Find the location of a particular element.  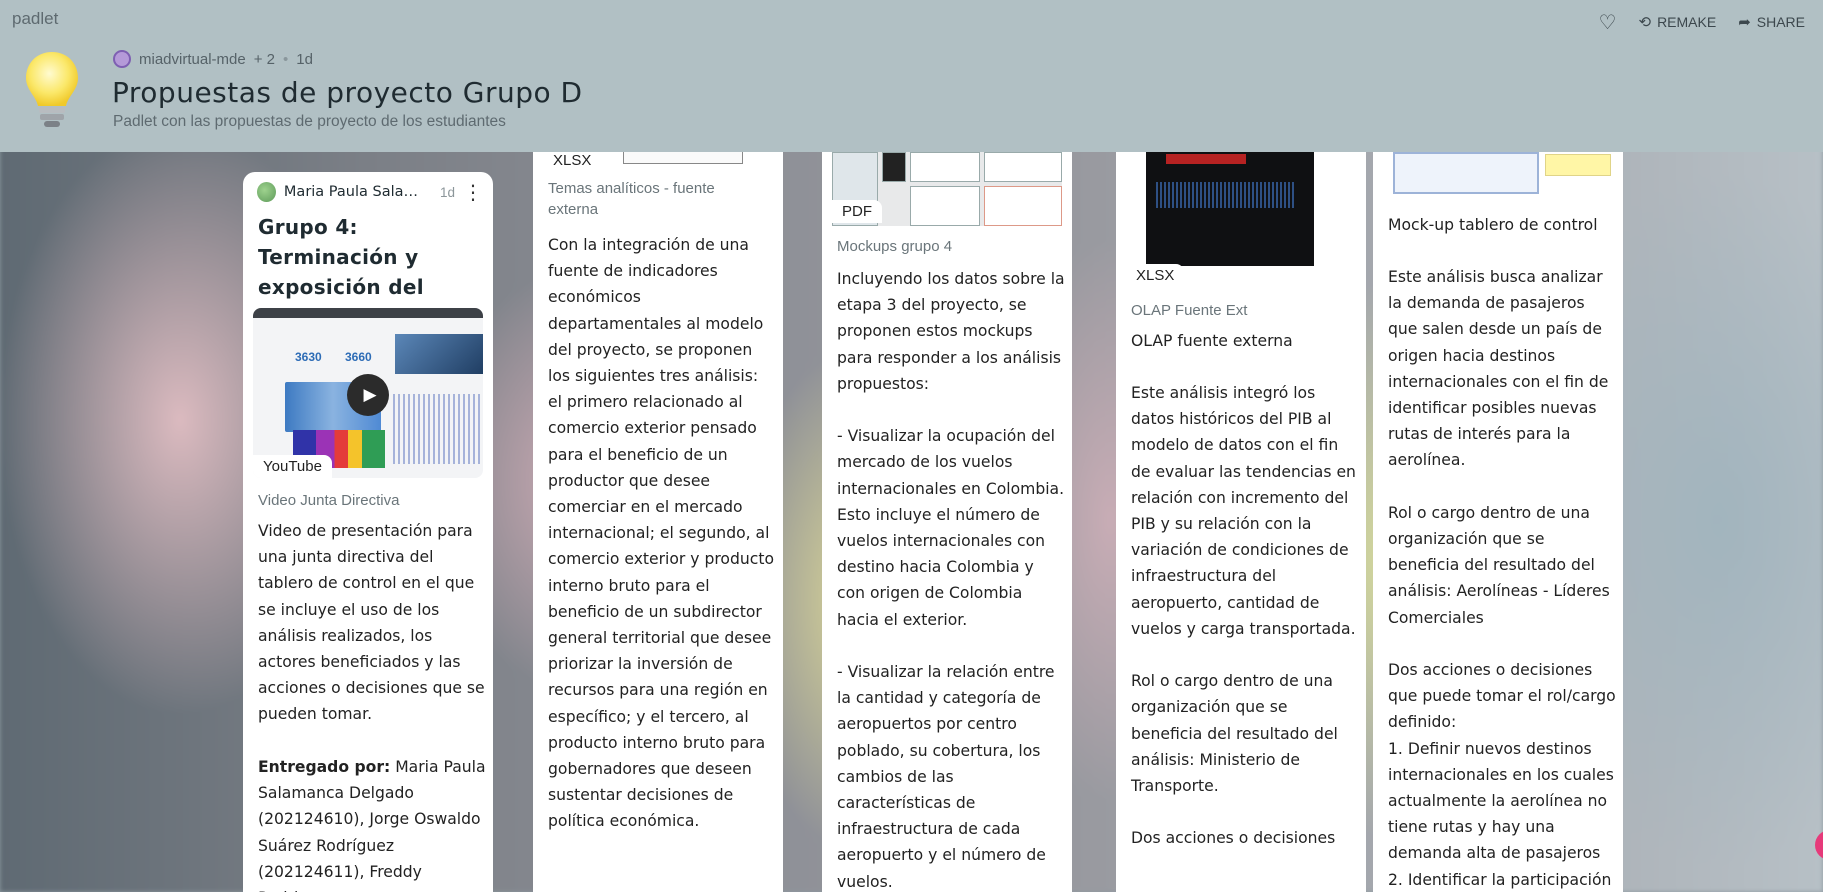

board-title: Propuestas de proyecto Grupo D is located at coordinates (347, 92).